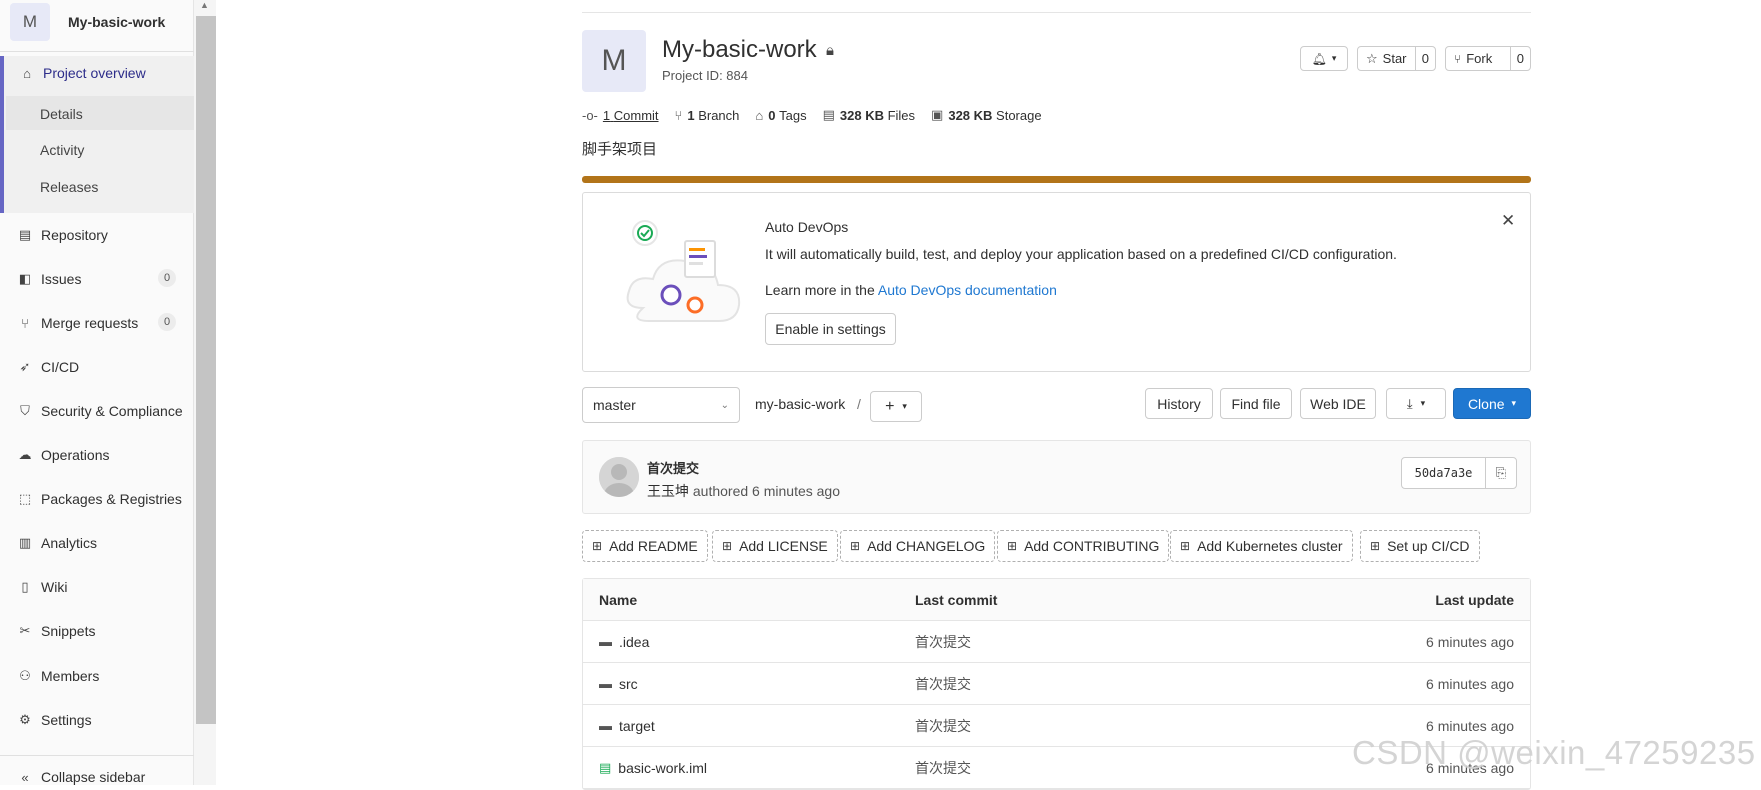  I want to click on file-name: target, so click(637, 726).